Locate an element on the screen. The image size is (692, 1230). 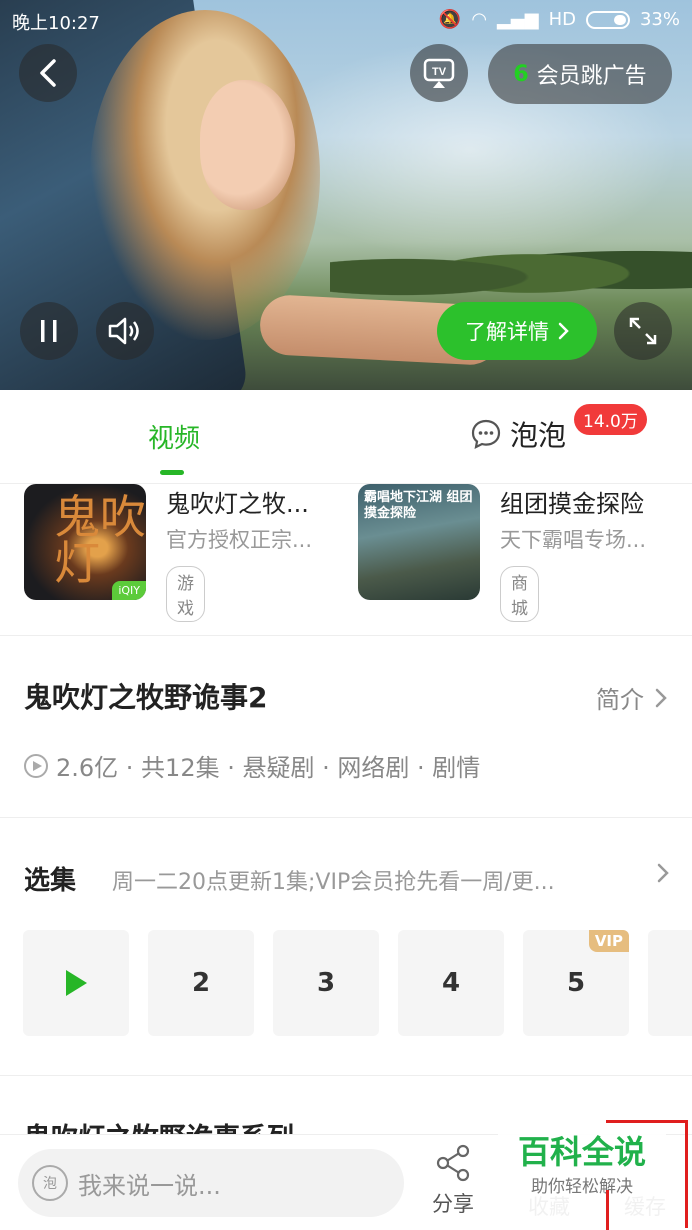
episode-button: 3 is located at coordinates (326, 983).